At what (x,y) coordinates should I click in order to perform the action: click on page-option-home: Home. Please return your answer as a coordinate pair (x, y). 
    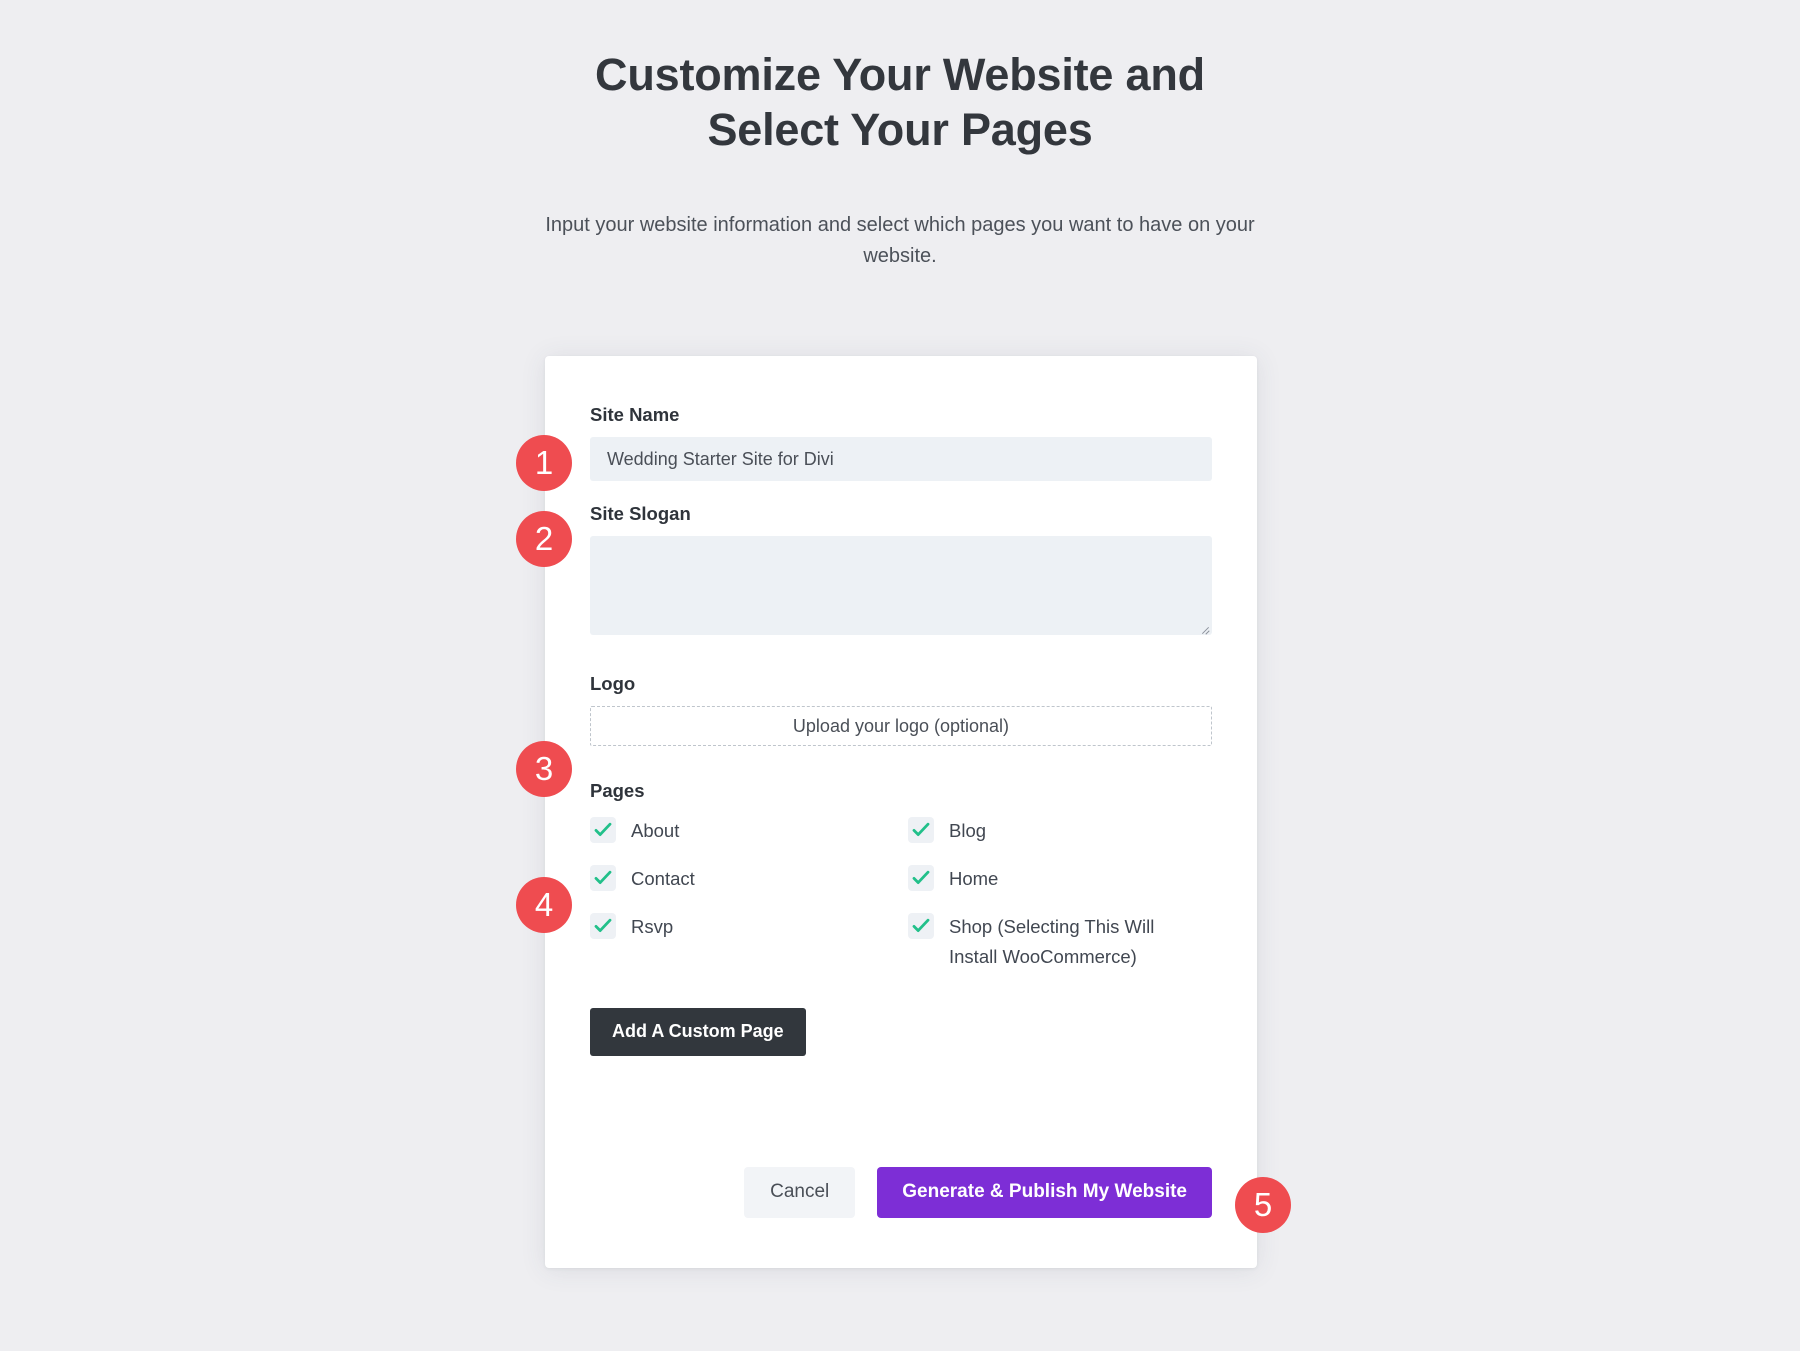
    Looking at the image, I should click on (1060, 879).